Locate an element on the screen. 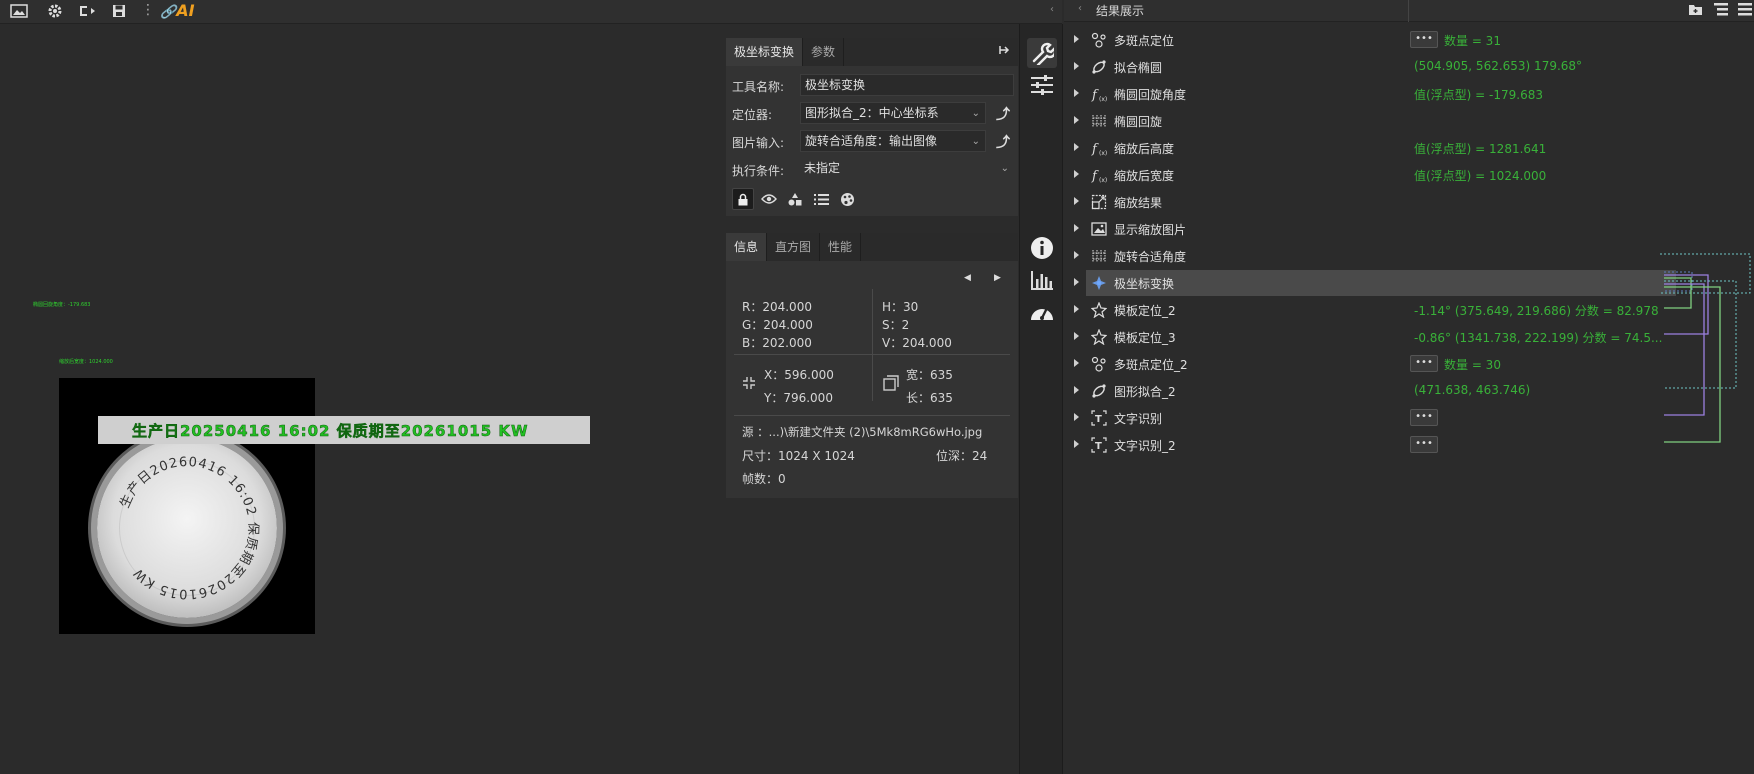 The height and width of the screenshot is (774, 1754). result-row: f (x) 缩放后宽度 值(浮点型) = 1024.000 is located at coordinates (1409, 175).